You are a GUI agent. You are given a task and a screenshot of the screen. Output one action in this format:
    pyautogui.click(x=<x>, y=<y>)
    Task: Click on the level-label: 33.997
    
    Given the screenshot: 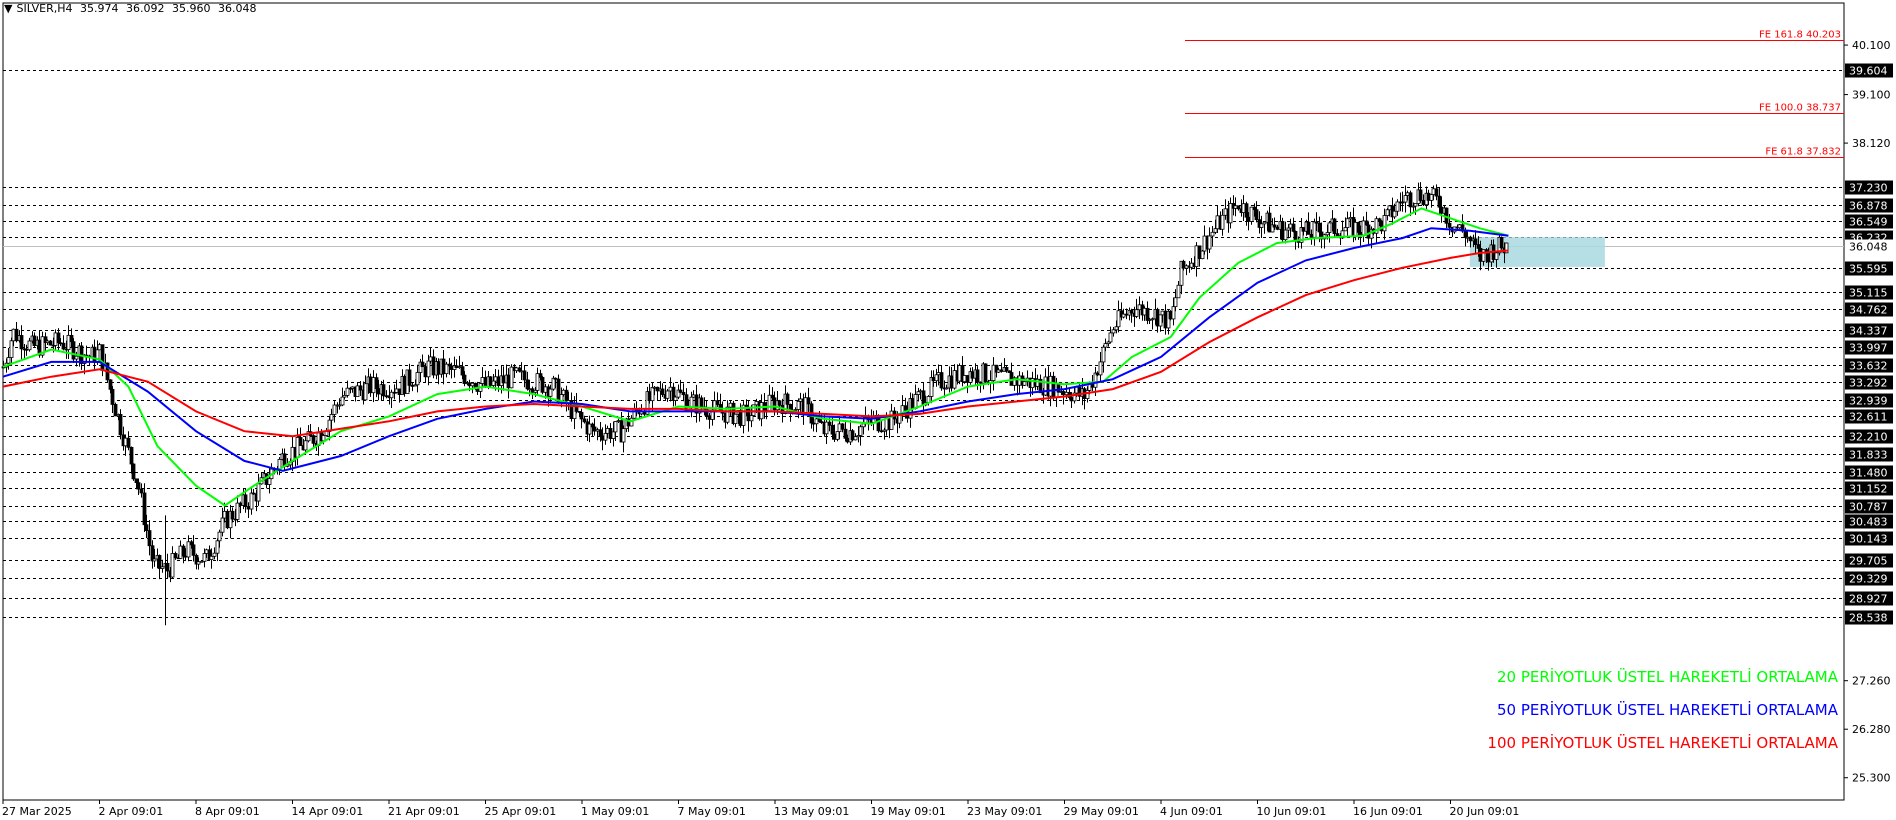 What is the action you would take?
    pyautogui.click(x=1868, y=348)
    